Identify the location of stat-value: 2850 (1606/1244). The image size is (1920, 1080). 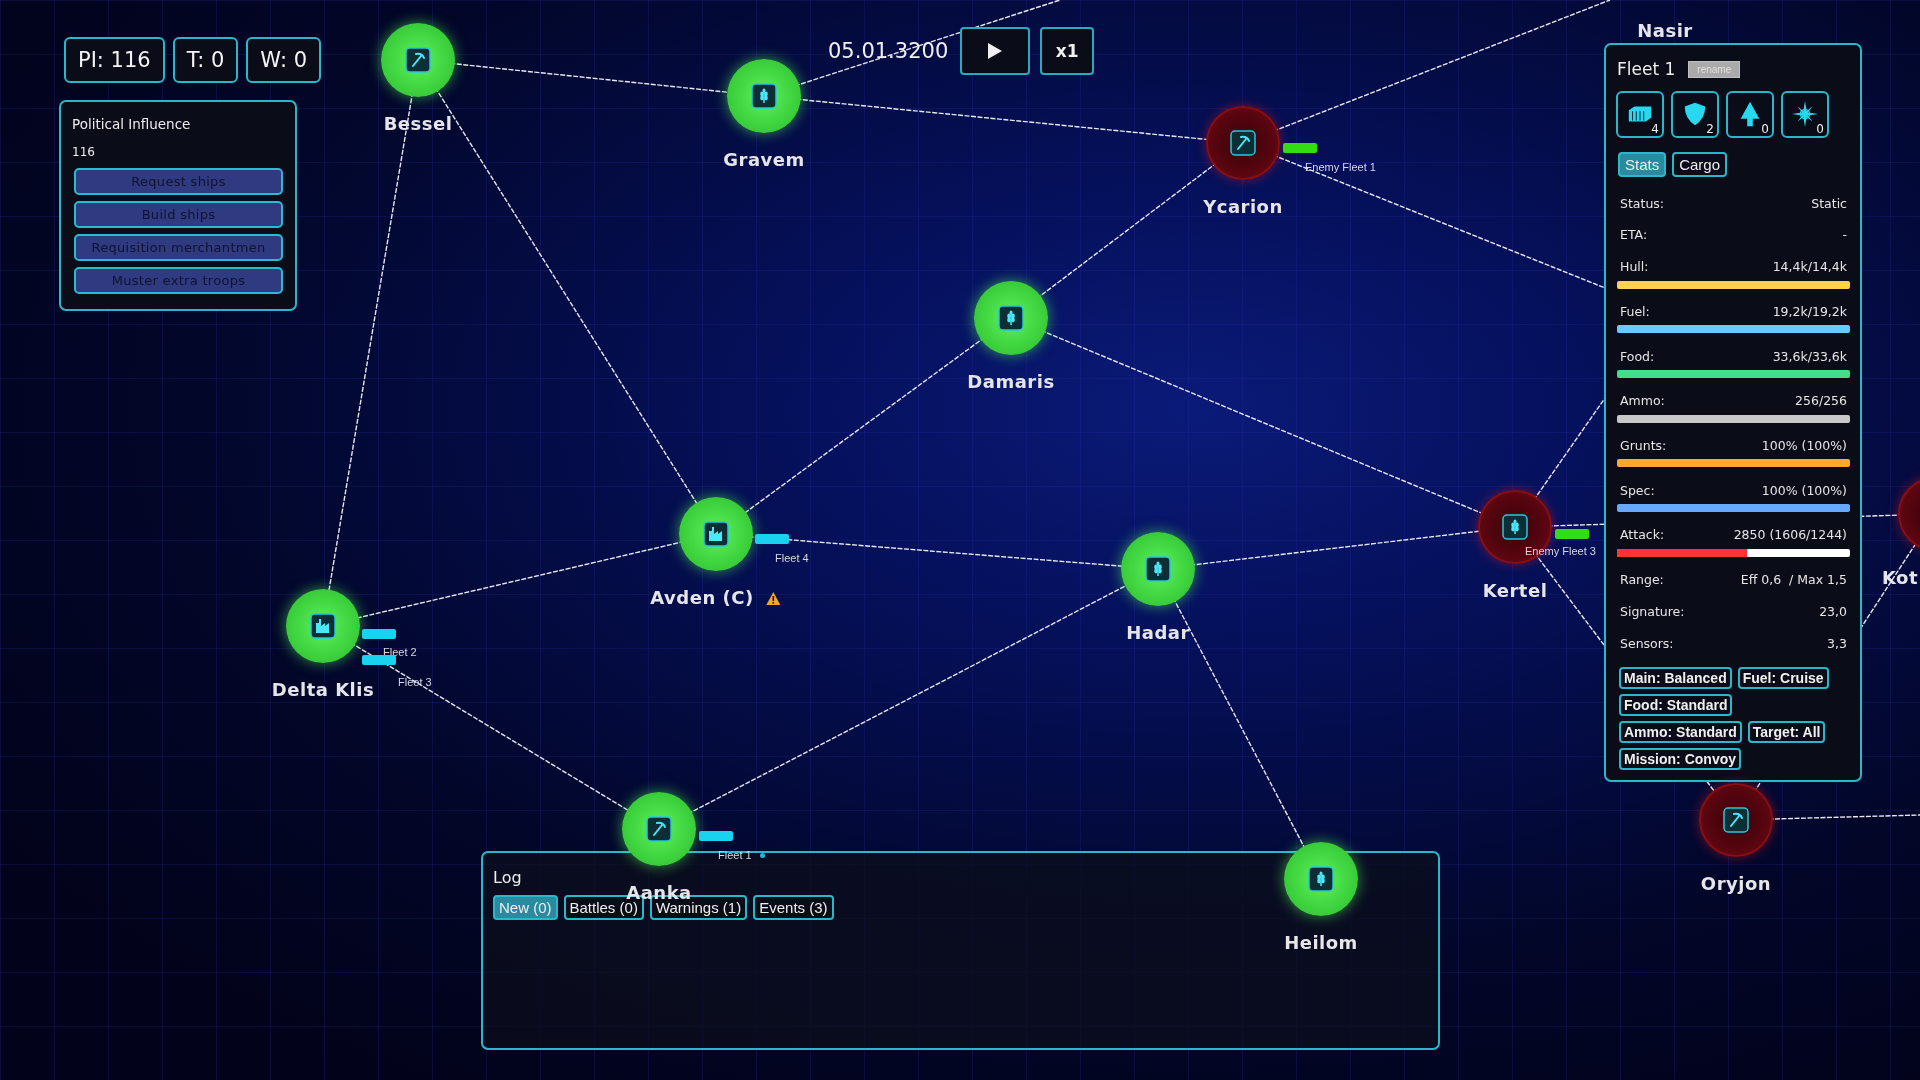
(1790, 535).